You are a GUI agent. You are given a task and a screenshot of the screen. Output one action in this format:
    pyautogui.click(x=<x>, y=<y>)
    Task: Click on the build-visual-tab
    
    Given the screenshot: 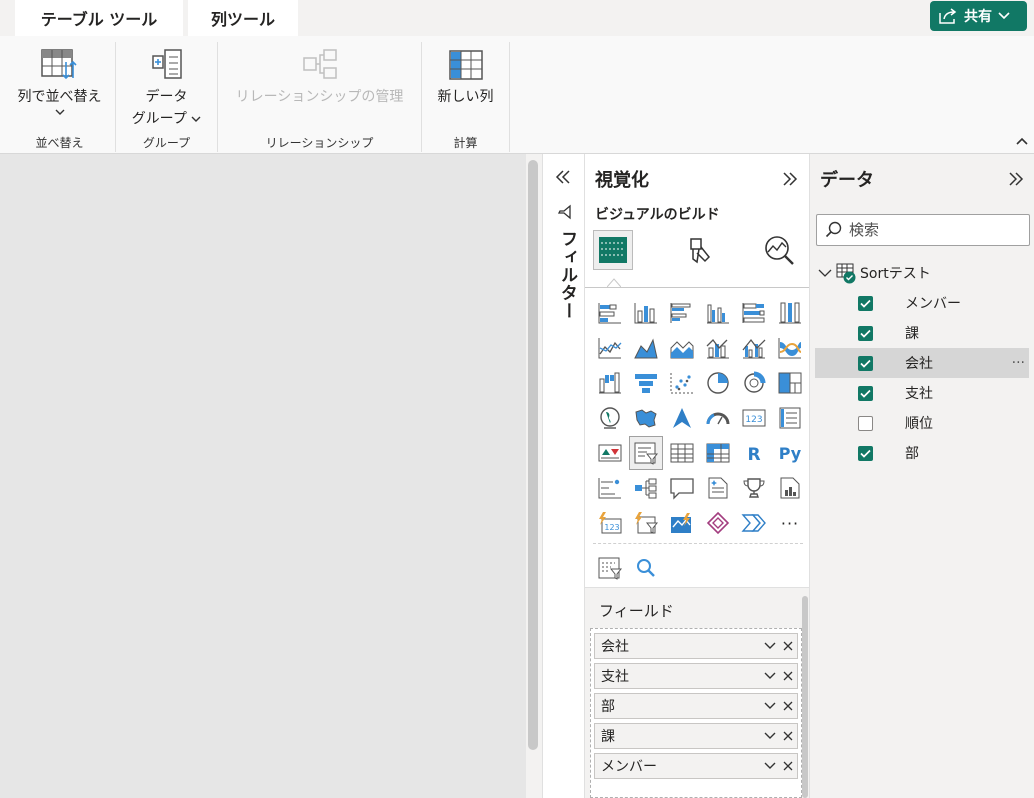 What is the action you would take?
    pyautogui.click(x=613, y=250)
    